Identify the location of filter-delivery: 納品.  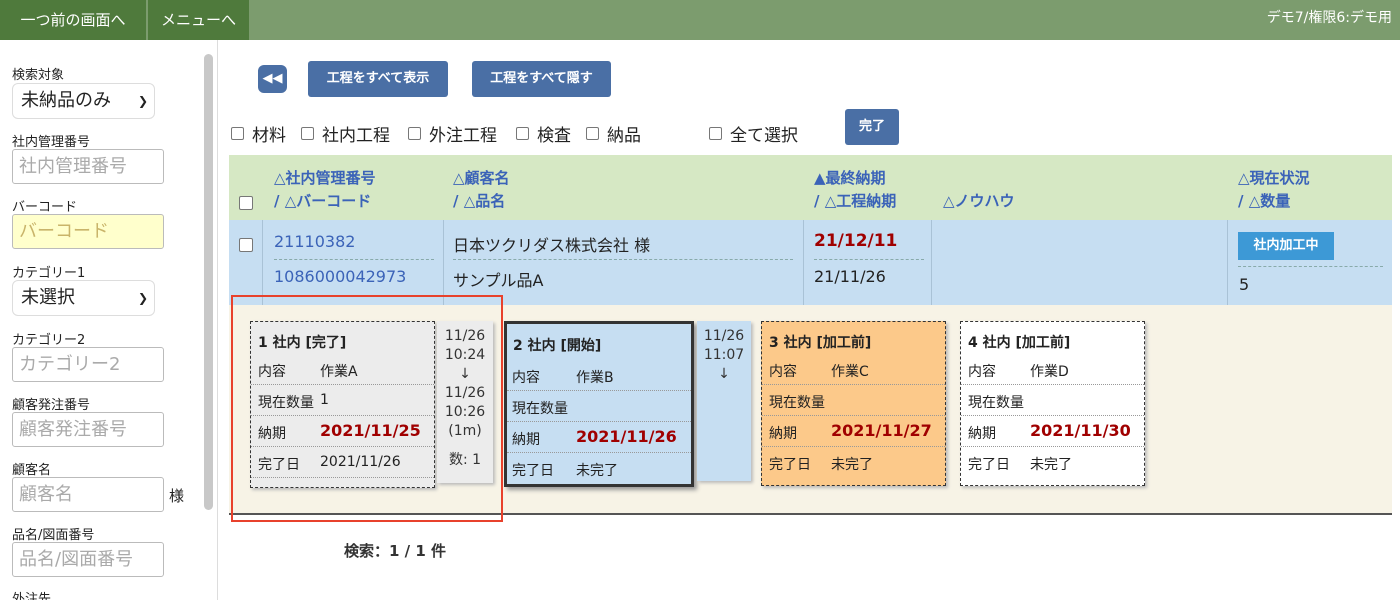
(613, 133).